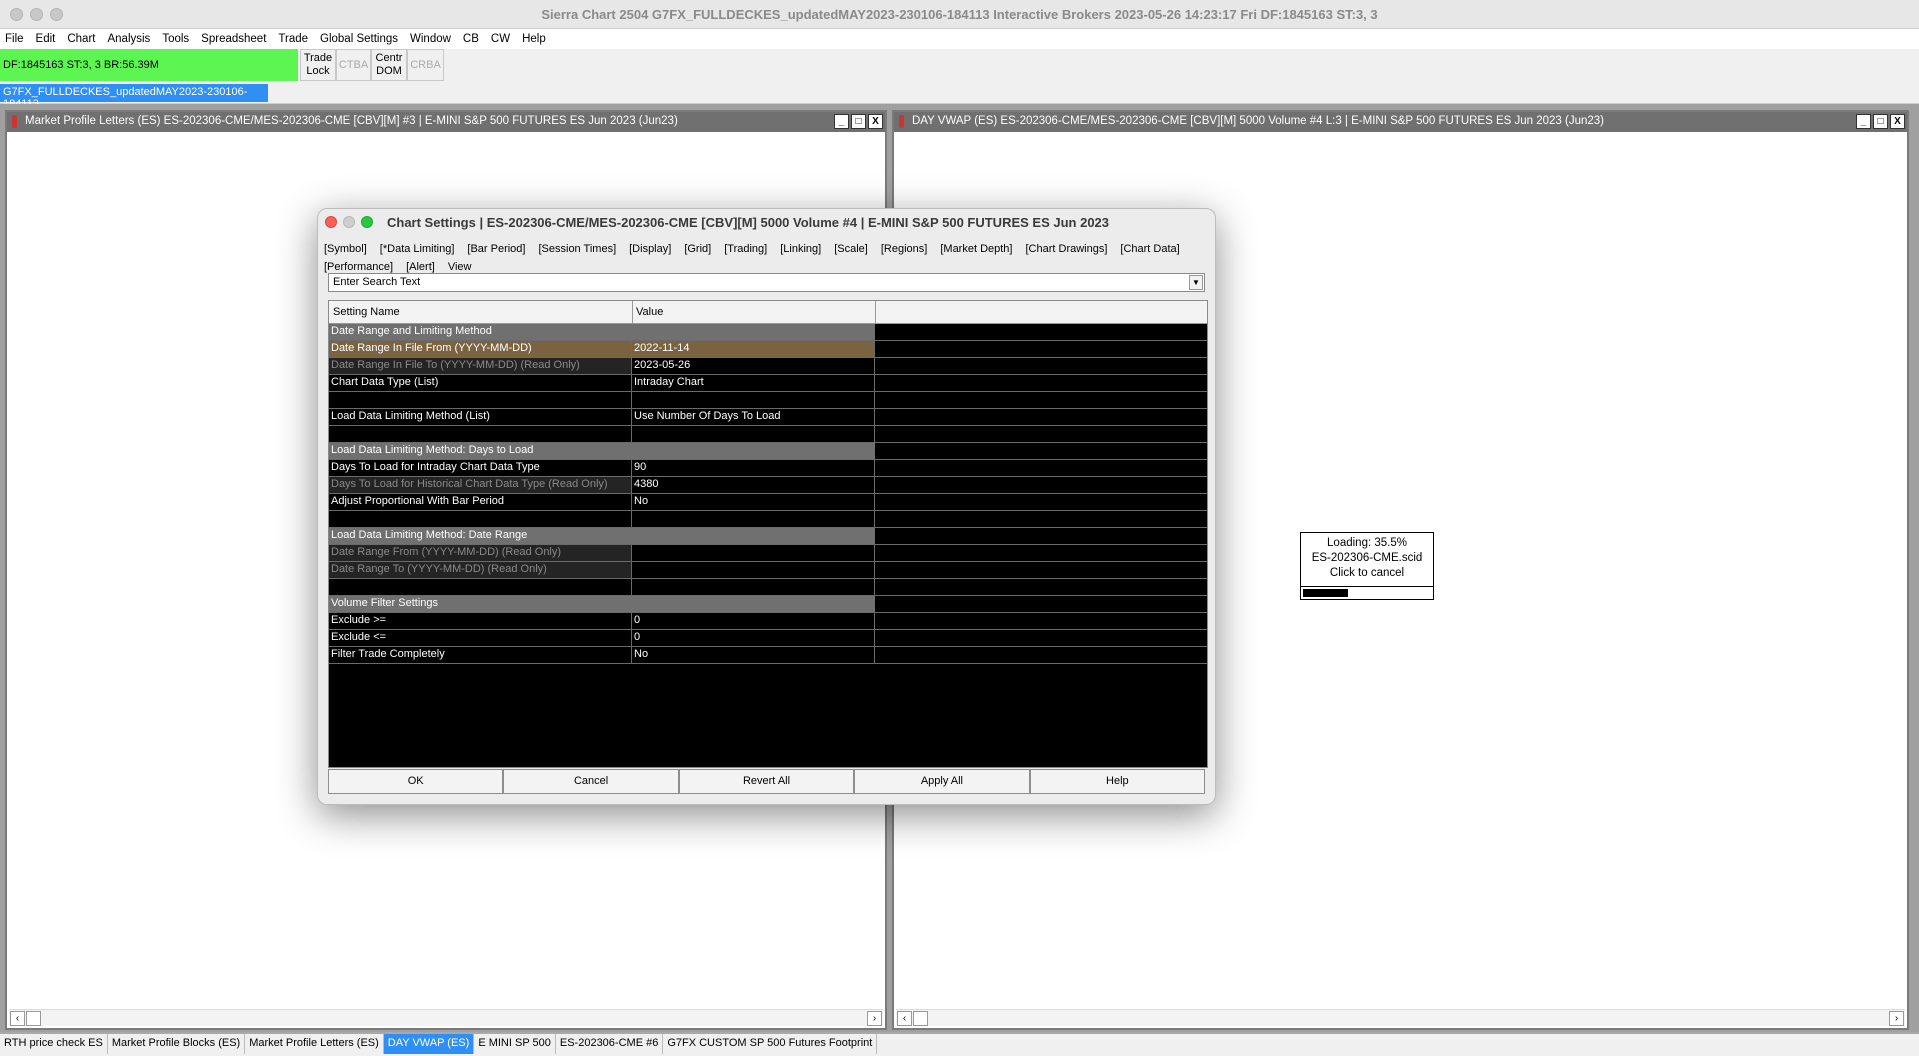 The height and width of the screenshot is (1056, 1919). What do you see at coordinates (233, 39) in the screenshot?
I see `menu-spreadsheet: Spreadsheet` at bounding box center [233, 39].